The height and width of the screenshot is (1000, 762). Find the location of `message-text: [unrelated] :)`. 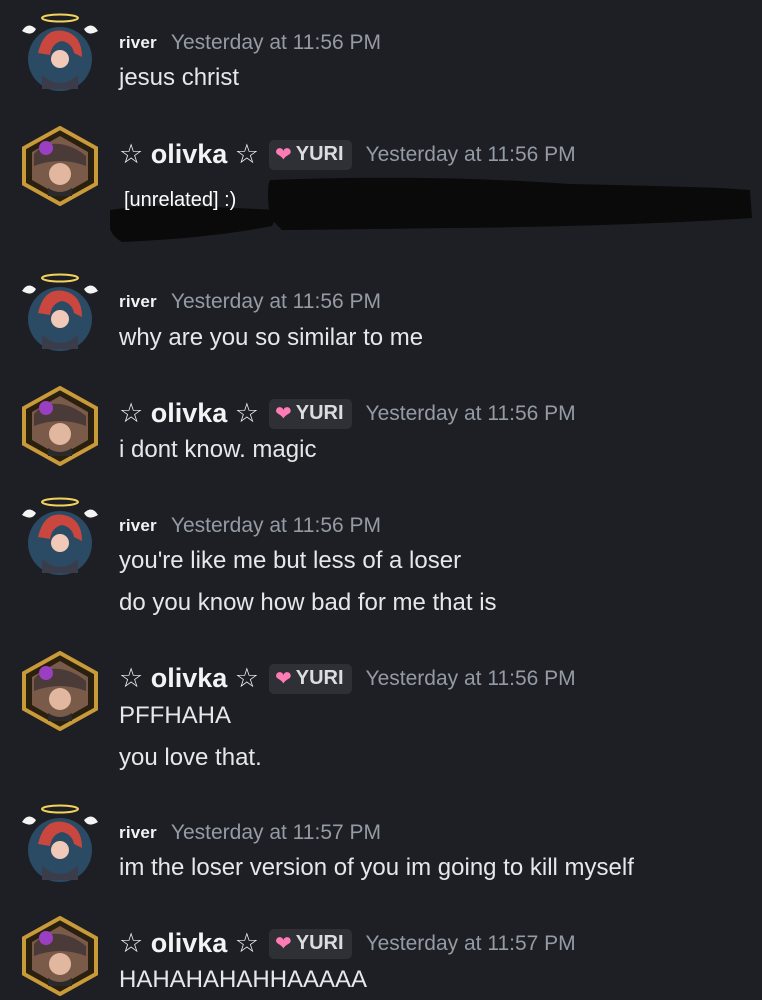

message-text: [unrelated] :) is located at coordinates (180, 200).